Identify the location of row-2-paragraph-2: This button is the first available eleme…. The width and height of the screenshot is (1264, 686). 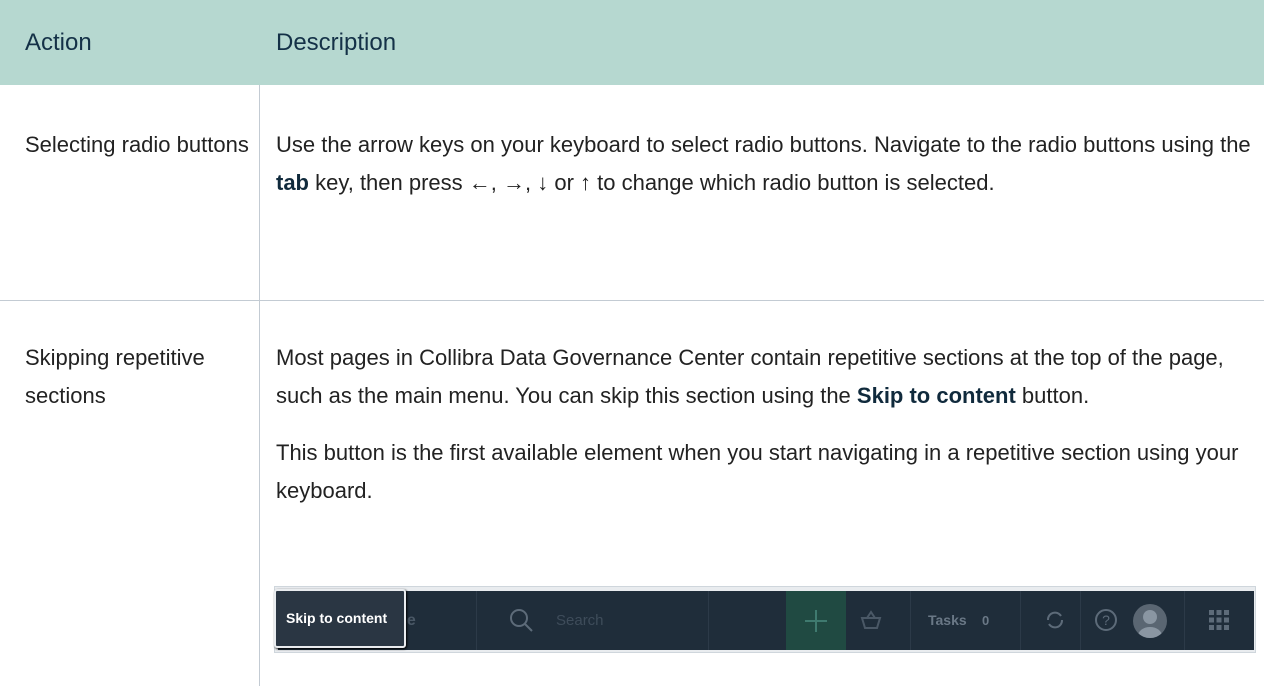
(757, 471).